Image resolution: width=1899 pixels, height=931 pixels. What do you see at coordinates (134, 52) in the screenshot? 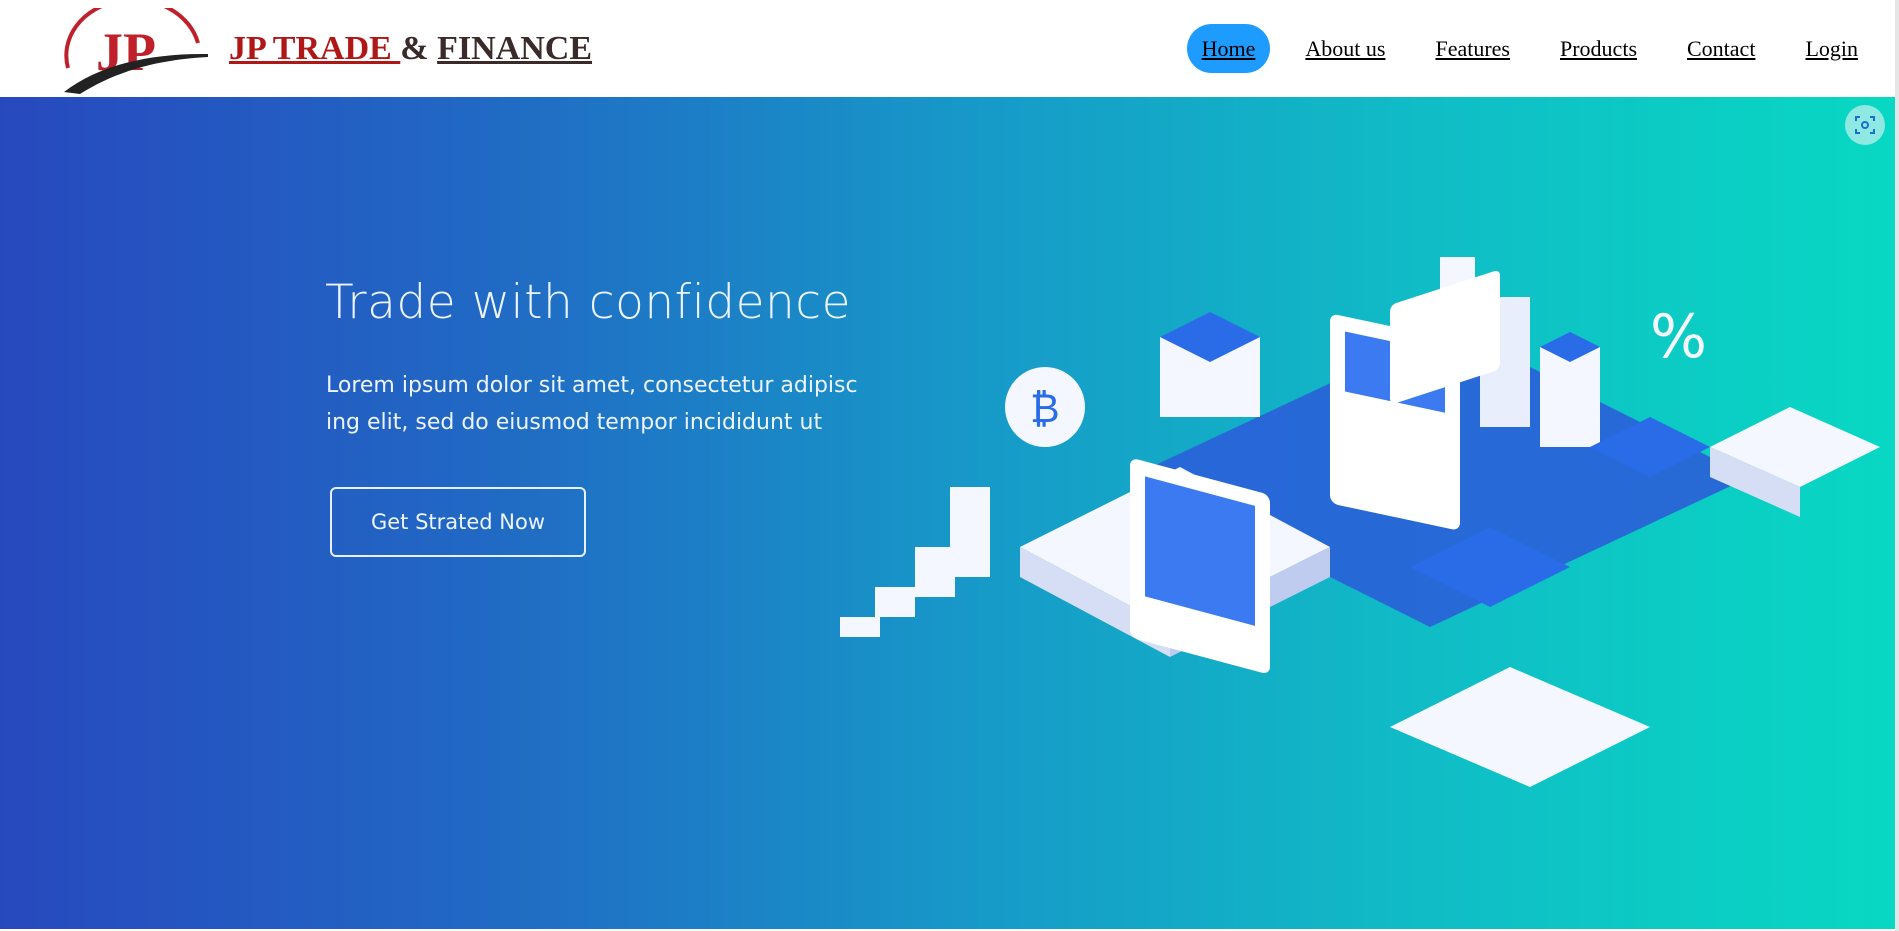
I see `company-logo: JP` at bounding box center [134, 52].